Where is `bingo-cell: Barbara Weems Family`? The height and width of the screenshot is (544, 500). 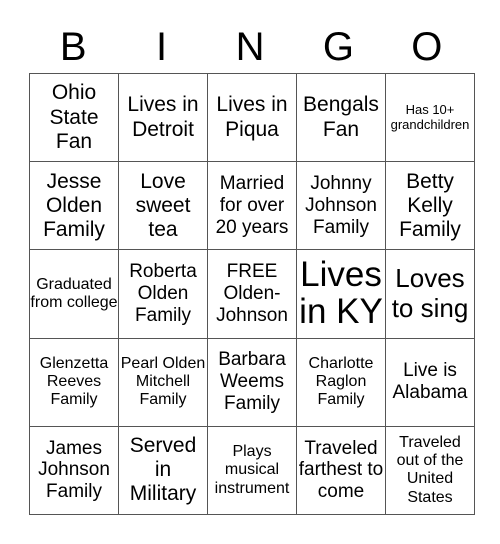 bingo-cell: Barbara Weems Family is located at coordinates (252, 382).